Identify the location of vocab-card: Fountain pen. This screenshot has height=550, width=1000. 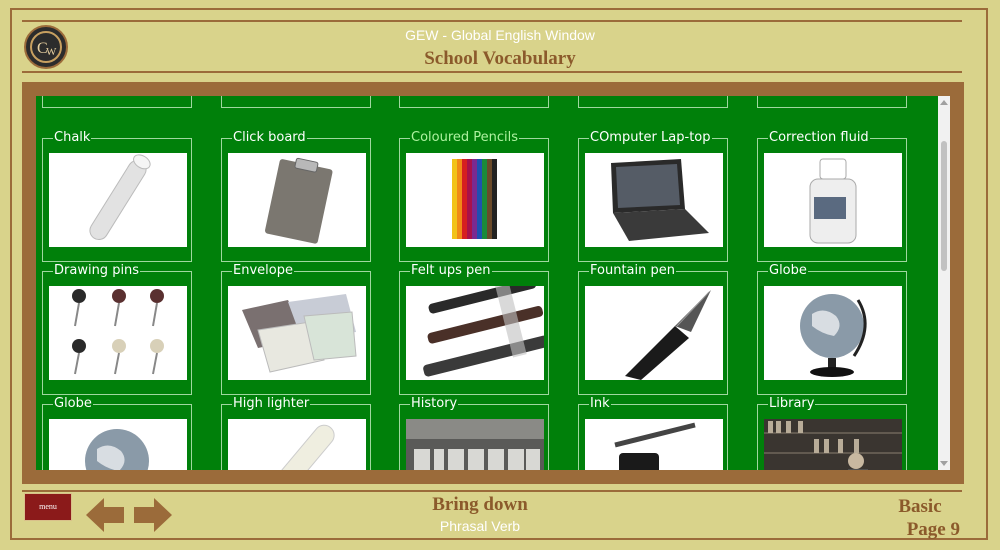
(653, 329).